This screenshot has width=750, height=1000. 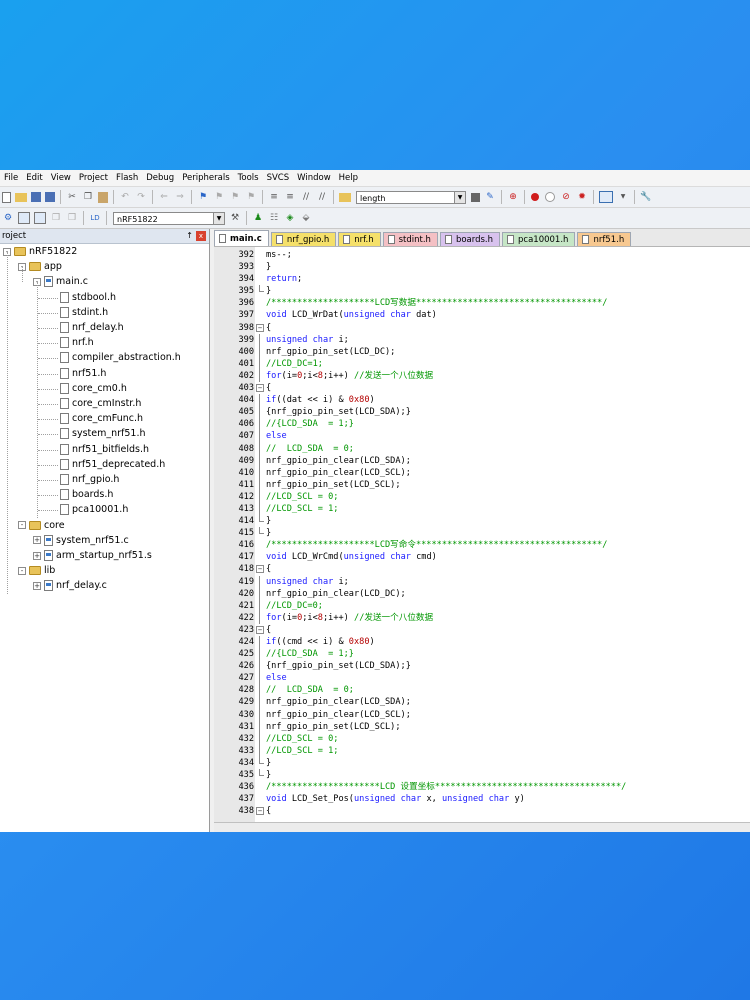 I want to click on tree-file: nrf.h, so click(x=77, y=342).